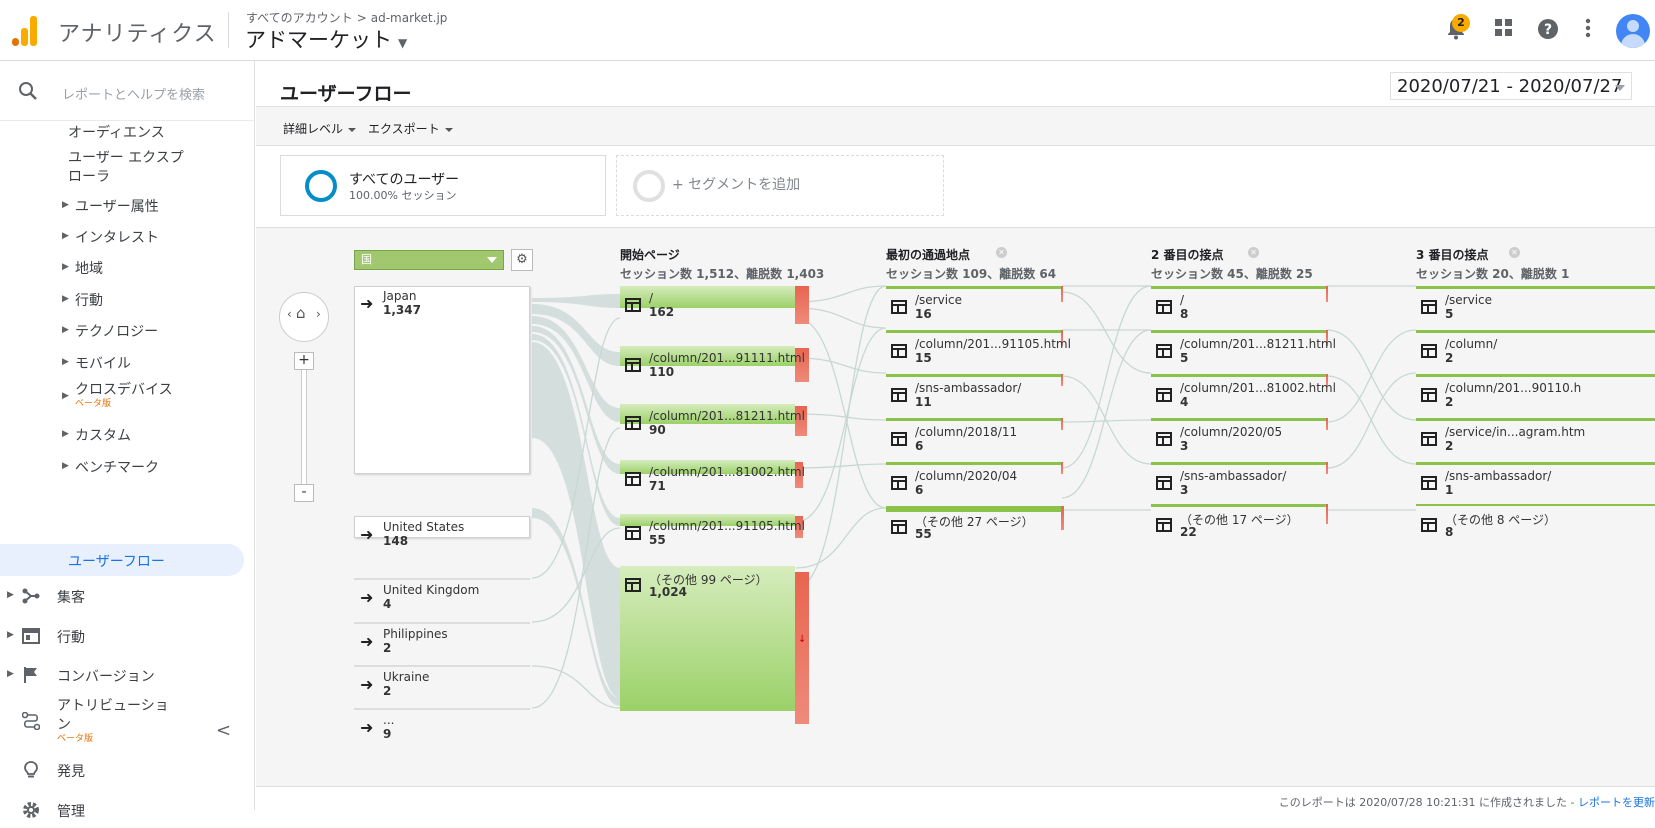  What do you see at coordinates (442, 537) in the screenshot?
I see `country-node: ➜ United States 148` at bounding box center [442, 537].